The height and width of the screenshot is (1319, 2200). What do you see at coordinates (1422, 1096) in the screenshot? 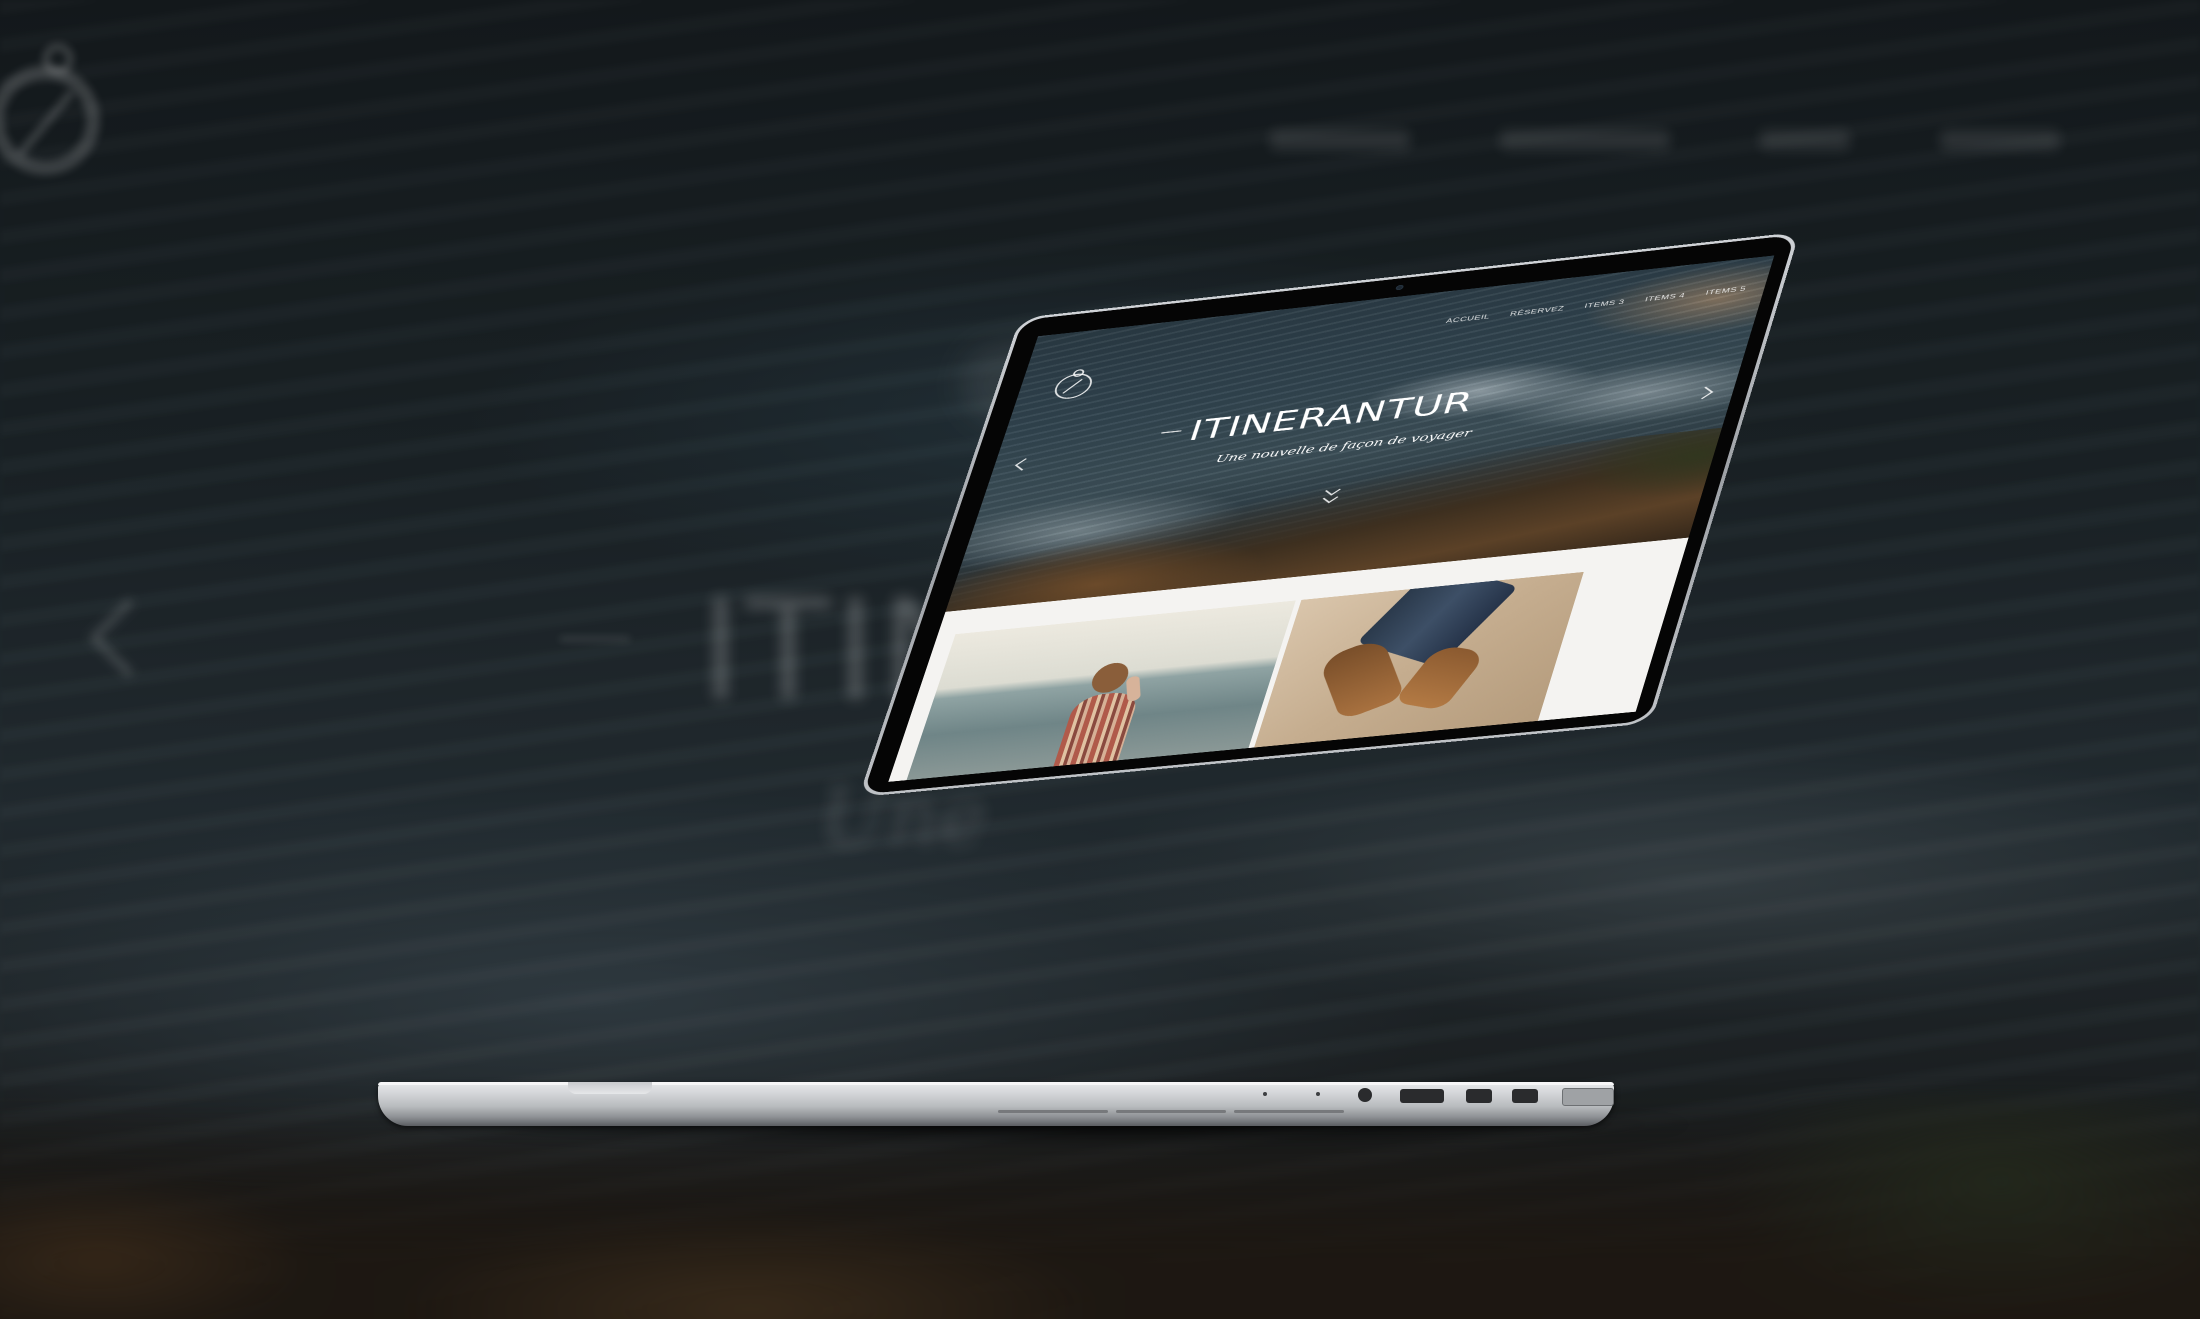
I see `usb-port` at bounding box center [1422, 1096].